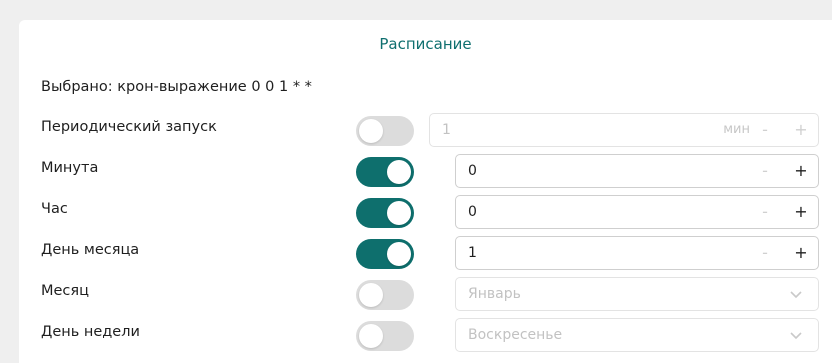 The height and width of the screenshot is (363, 832). Describe the element at coordinates (472, 253) in the screenshot. I see `day-of-month-value: 1` at that location.